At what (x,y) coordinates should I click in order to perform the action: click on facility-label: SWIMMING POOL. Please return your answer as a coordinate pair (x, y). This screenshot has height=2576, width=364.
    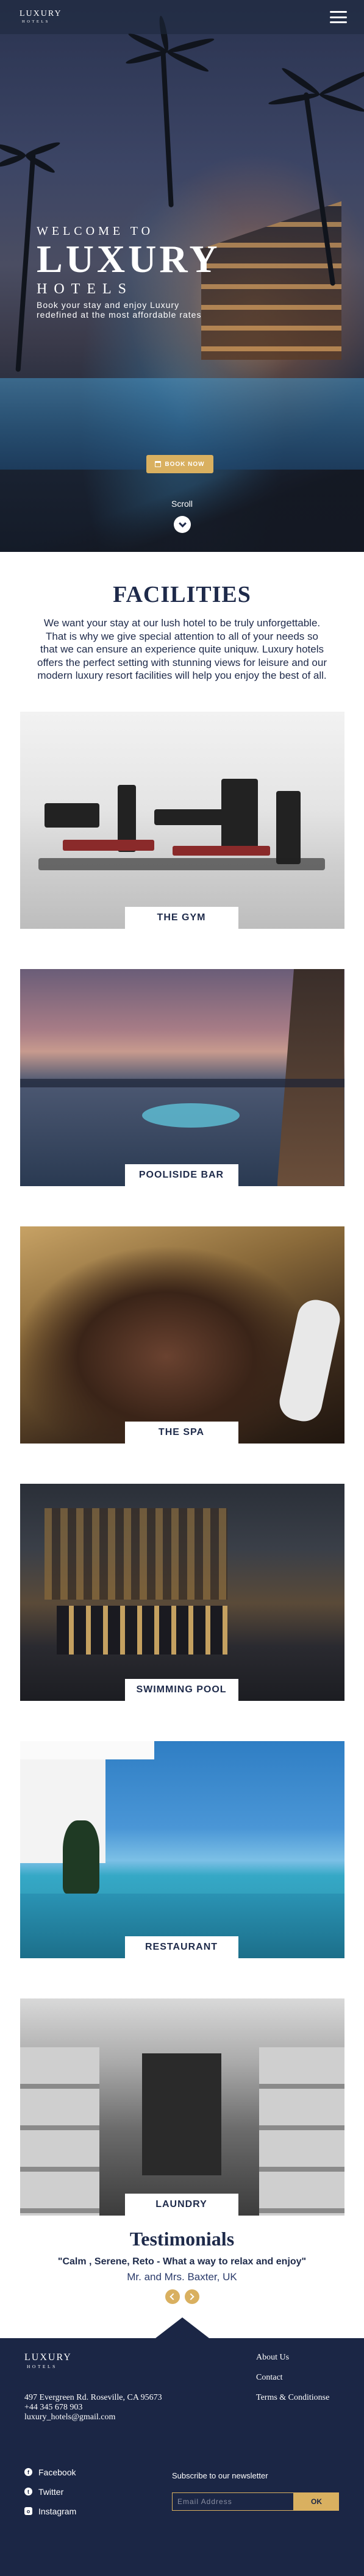
    Looking at the image, I should click on (181, 1689).